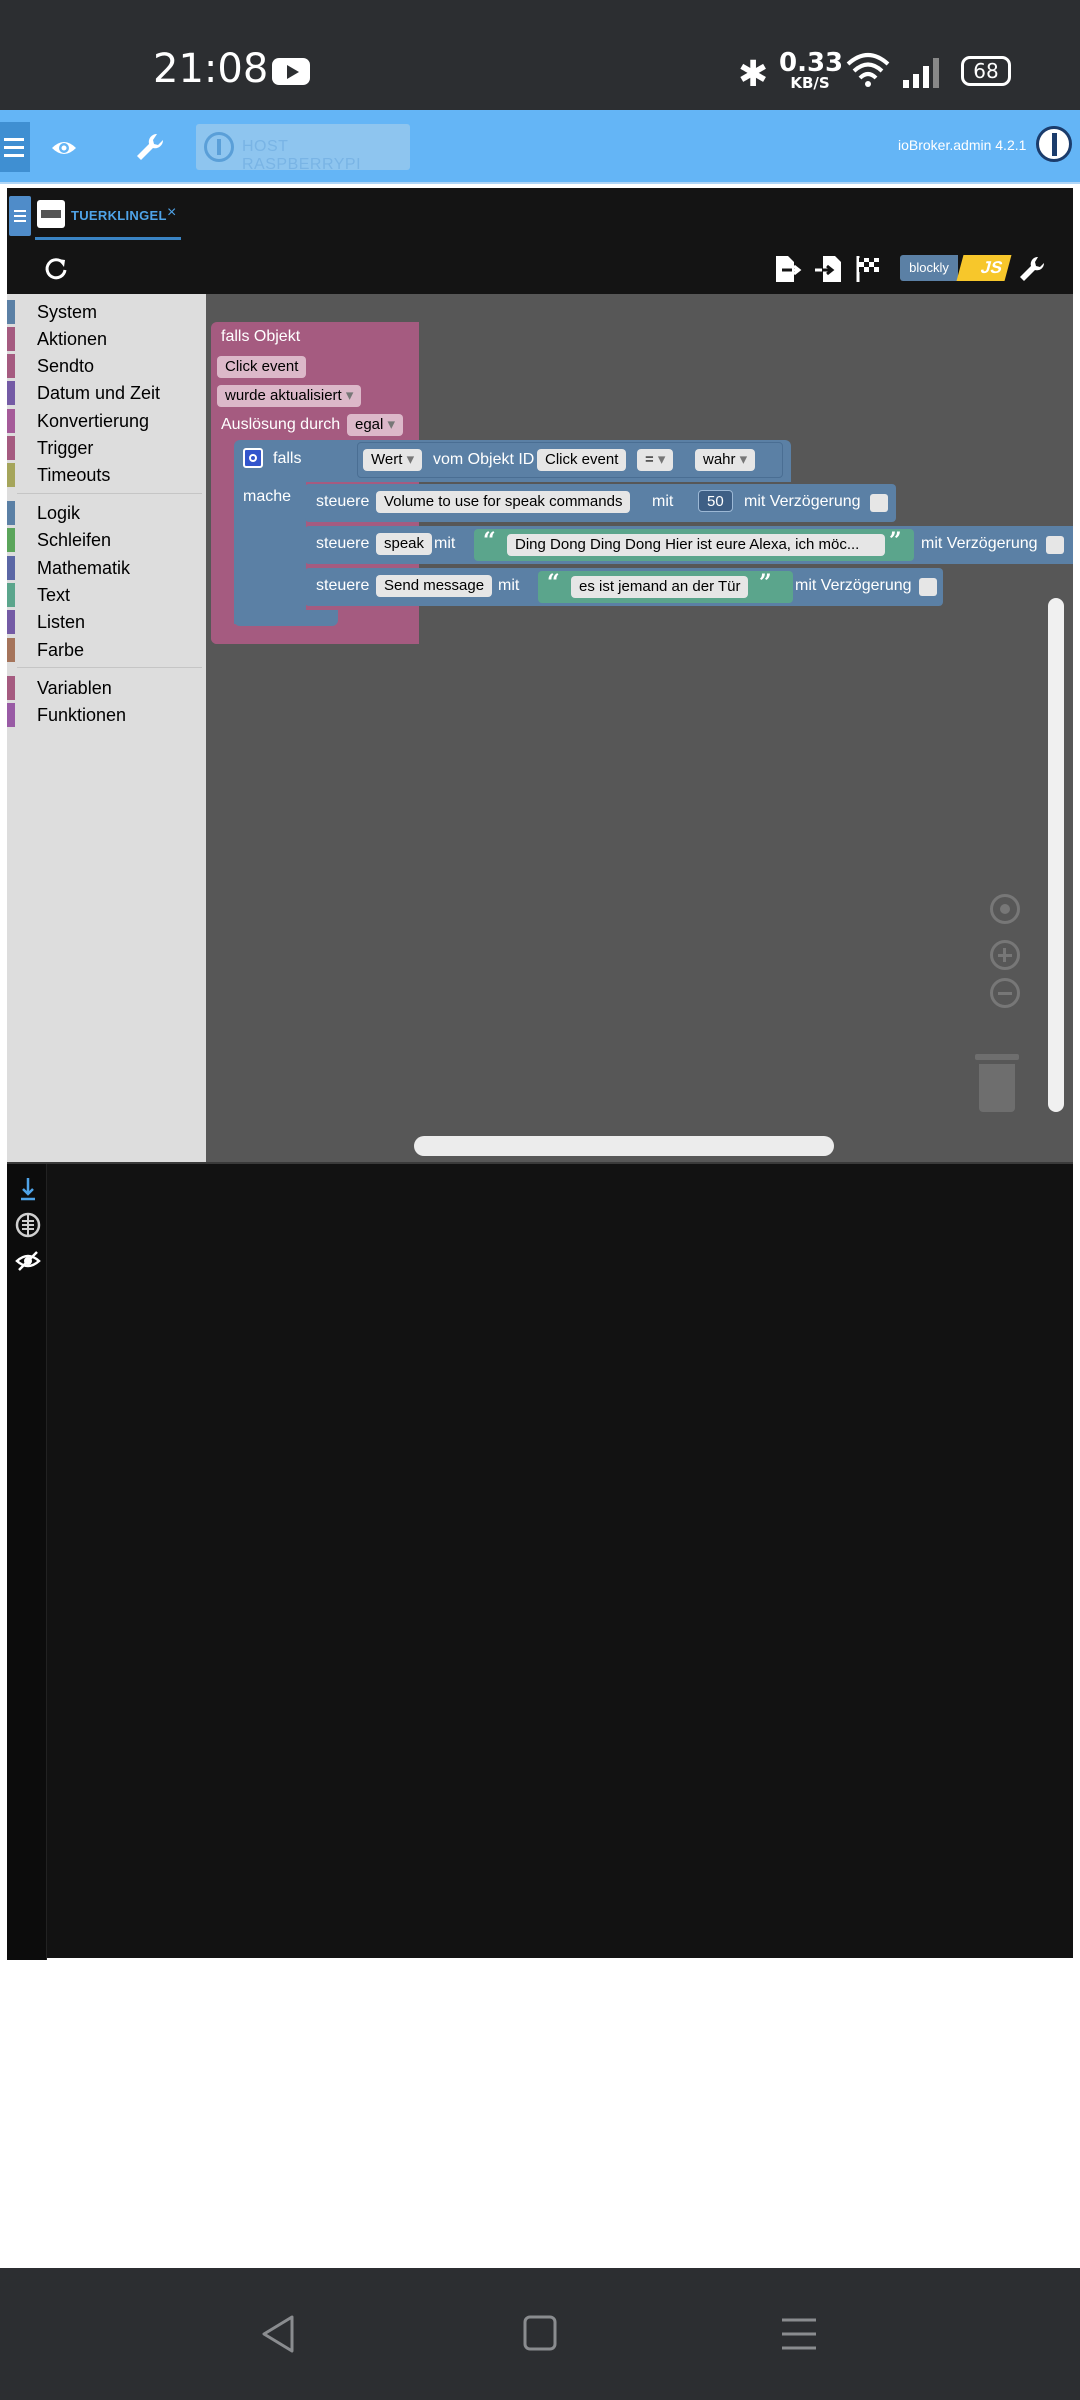 This screenshot has height=2400, width=1080. I want to click on trigger-condition-dropdown: wurde aktualisiert, so click(289, 396).